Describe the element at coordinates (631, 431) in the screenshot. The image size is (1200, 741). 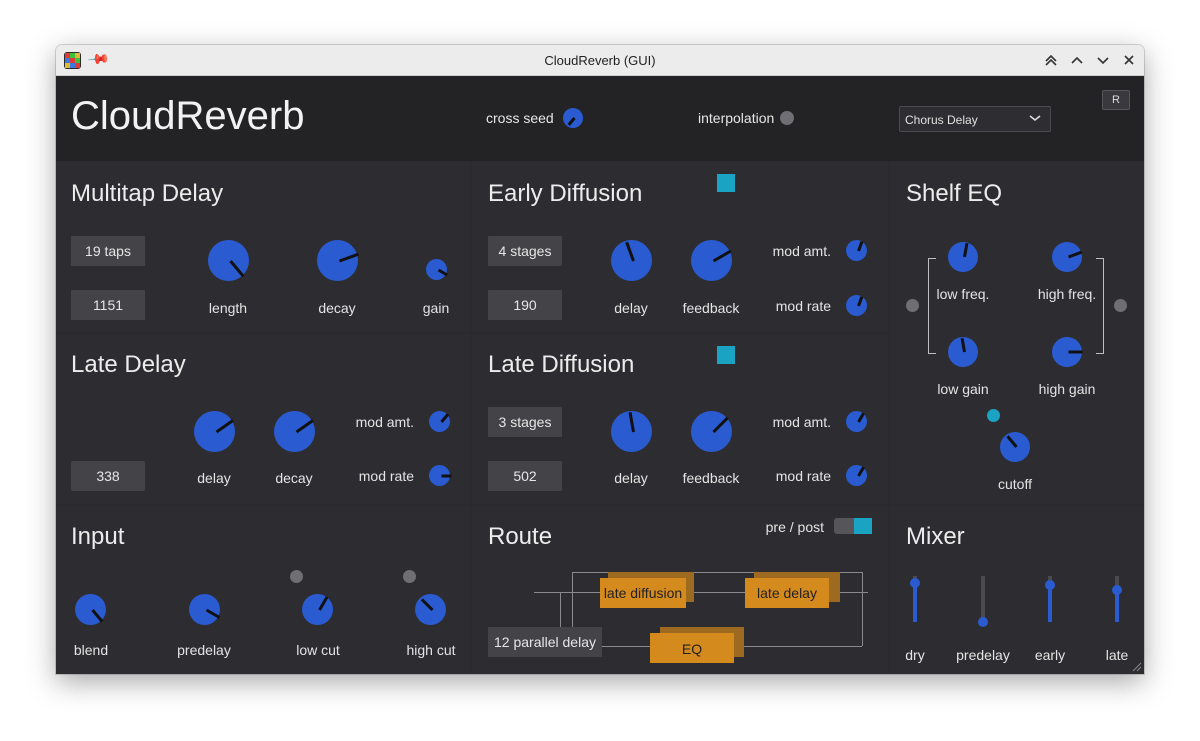
I see `late-diff-delay-knob` at that location.